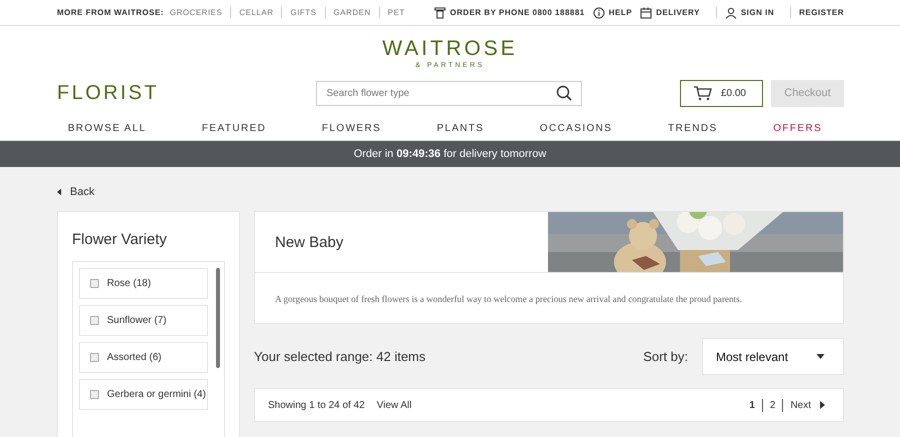 This screenshot has width=900, height=437. What do you see at coordinates (107, 128) in the screenshot?
I see `nav-link: BROWSE ALL` at bounding box center [107, 128].